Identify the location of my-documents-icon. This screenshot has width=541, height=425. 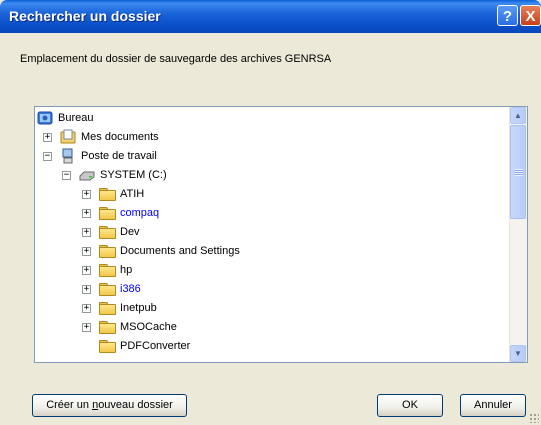
(68, 136).